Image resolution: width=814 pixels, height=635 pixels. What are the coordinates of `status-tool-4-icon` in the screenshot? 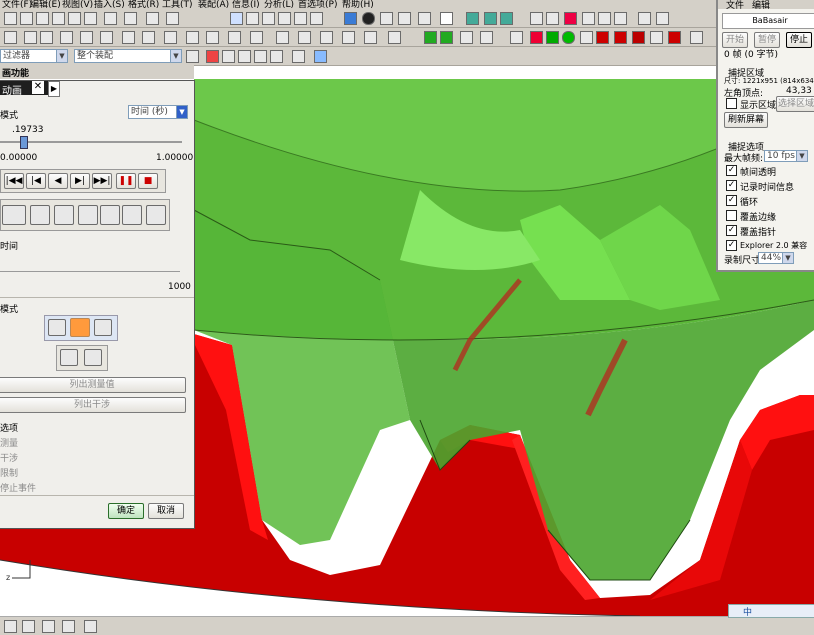 It's located at (68, 626).